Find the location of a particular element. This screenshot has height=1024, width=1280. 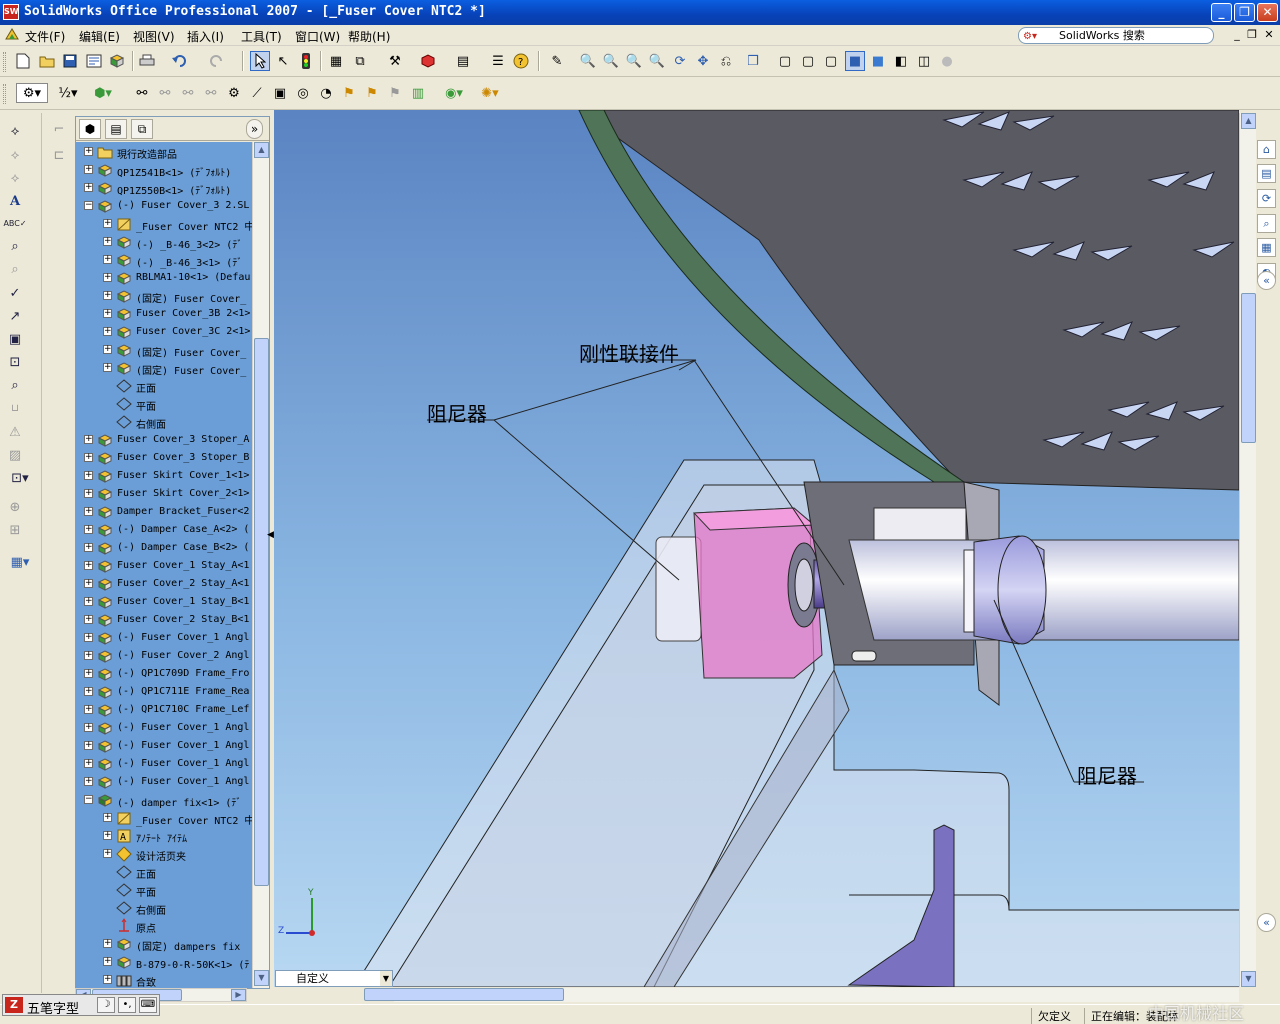

document-menu-icon is located at coordinates (12, 35).